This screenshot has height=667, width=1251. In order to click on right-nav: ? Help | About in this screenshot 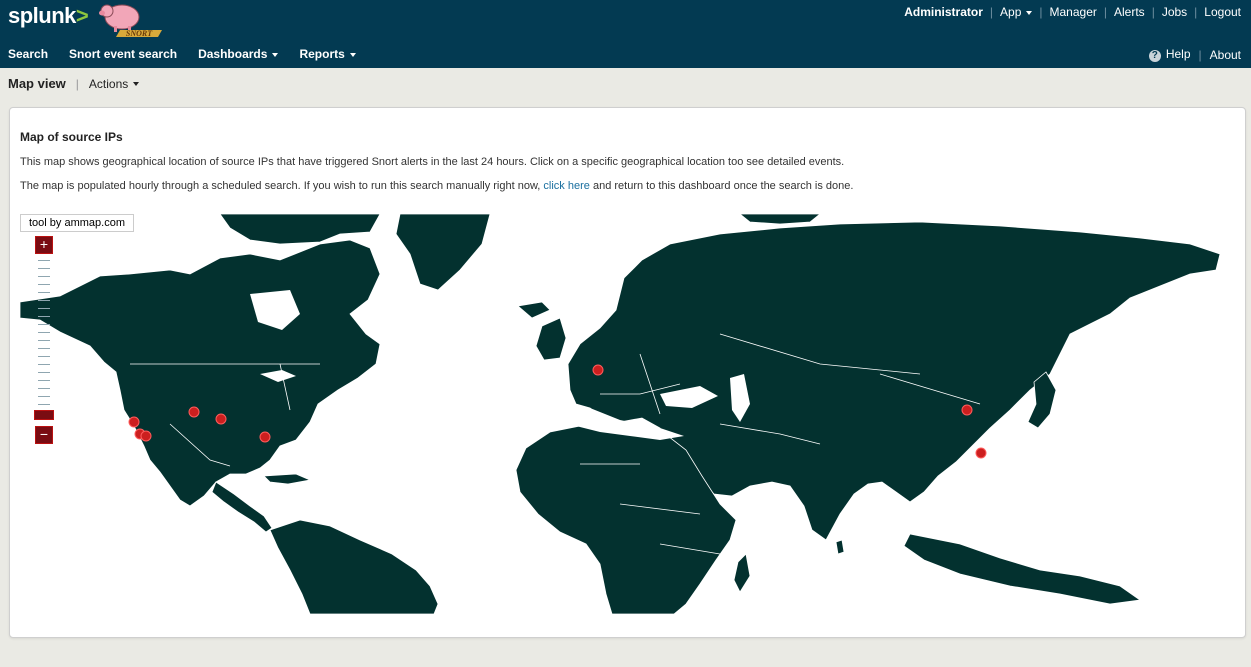, I will do `click(1194, 54)`.